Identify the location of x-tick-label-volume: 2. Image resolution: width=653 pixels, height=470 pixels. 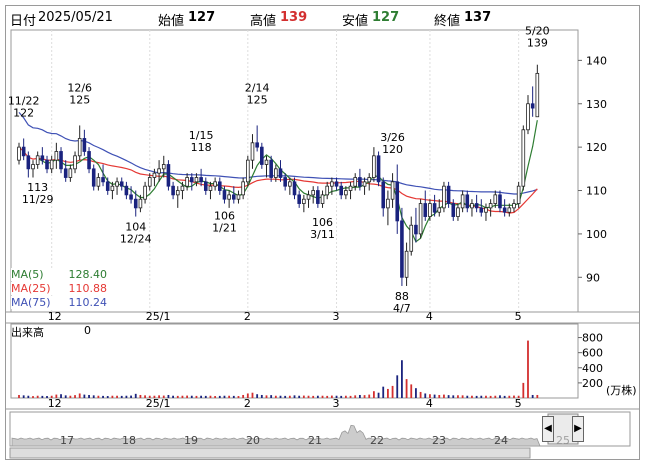
(247, 403).